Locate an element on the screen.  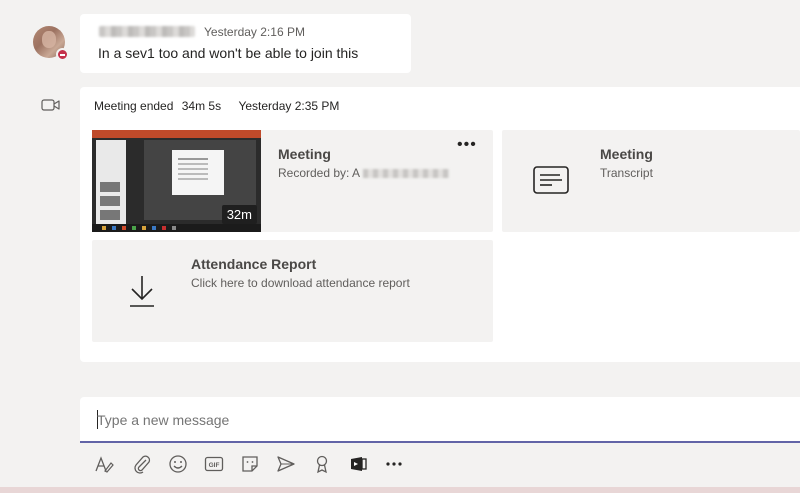
attach-button is located at coordinates (142, 464).